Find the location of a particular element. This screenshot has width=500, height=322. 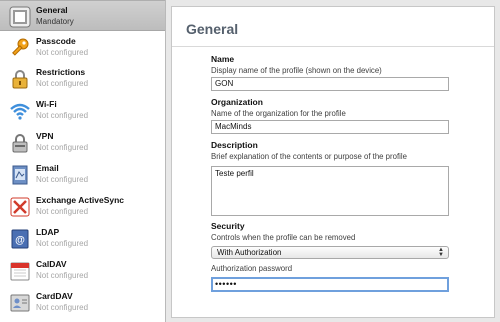

sidebar-item-title: Restrictions is located at coordinates (61, 72).